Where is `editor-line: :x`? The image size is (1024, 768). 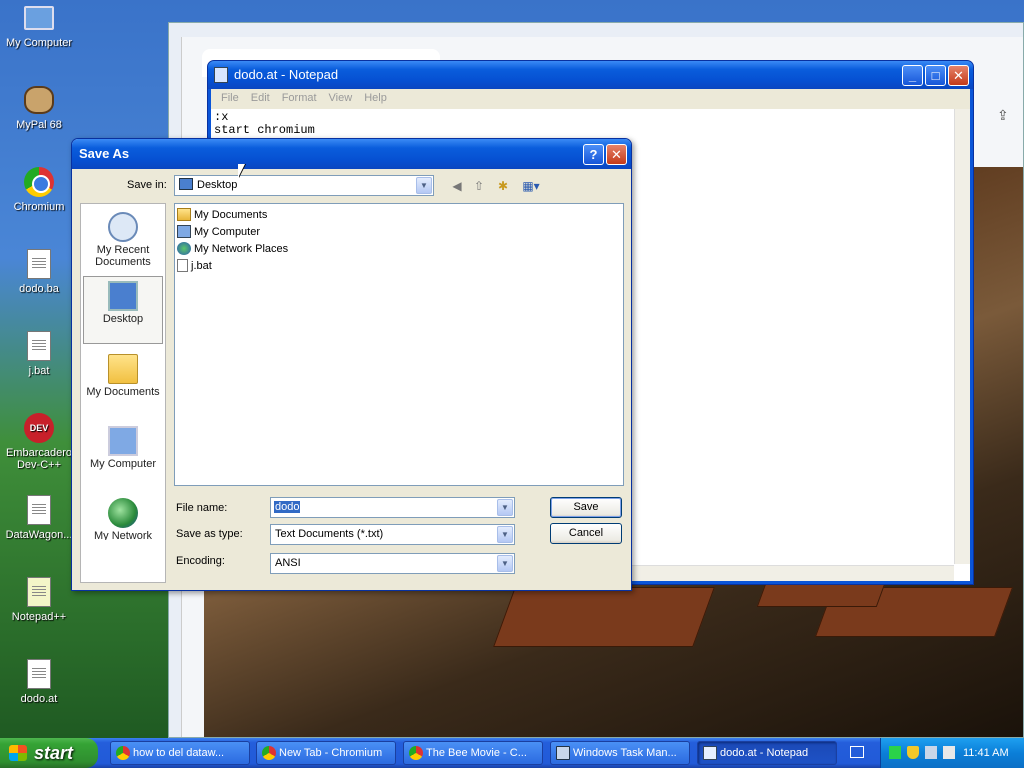
editor-line: :x is located at coordinates (221, 117).